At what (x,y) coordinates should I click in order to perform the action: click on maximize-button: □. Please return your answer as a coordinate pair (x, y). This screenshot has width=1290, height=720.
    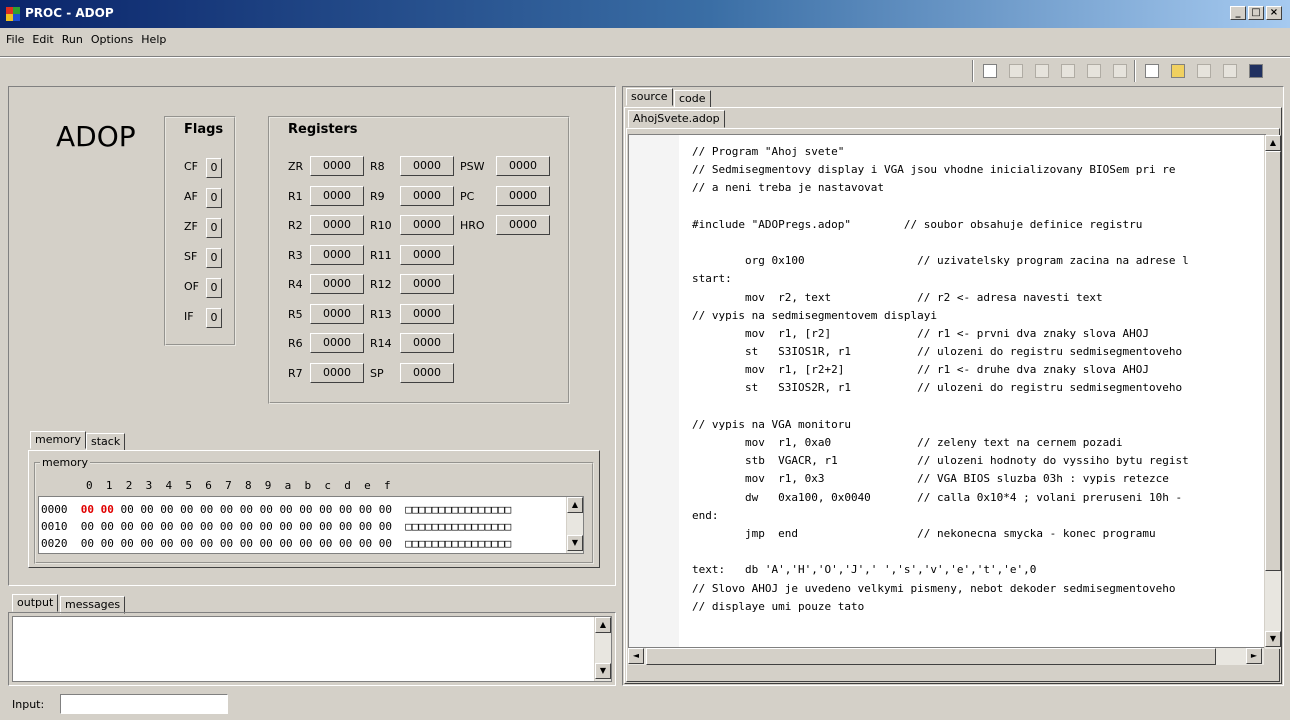
    Looking at the image, I should click on (1256, 13).